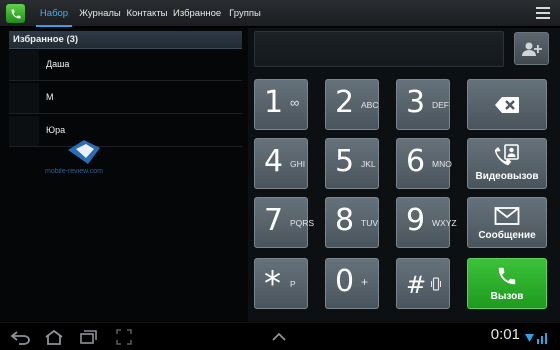 Image resolution: width=560 pixels, height=350 pixels. I want to click on key-digit: *, so click(272, 284).